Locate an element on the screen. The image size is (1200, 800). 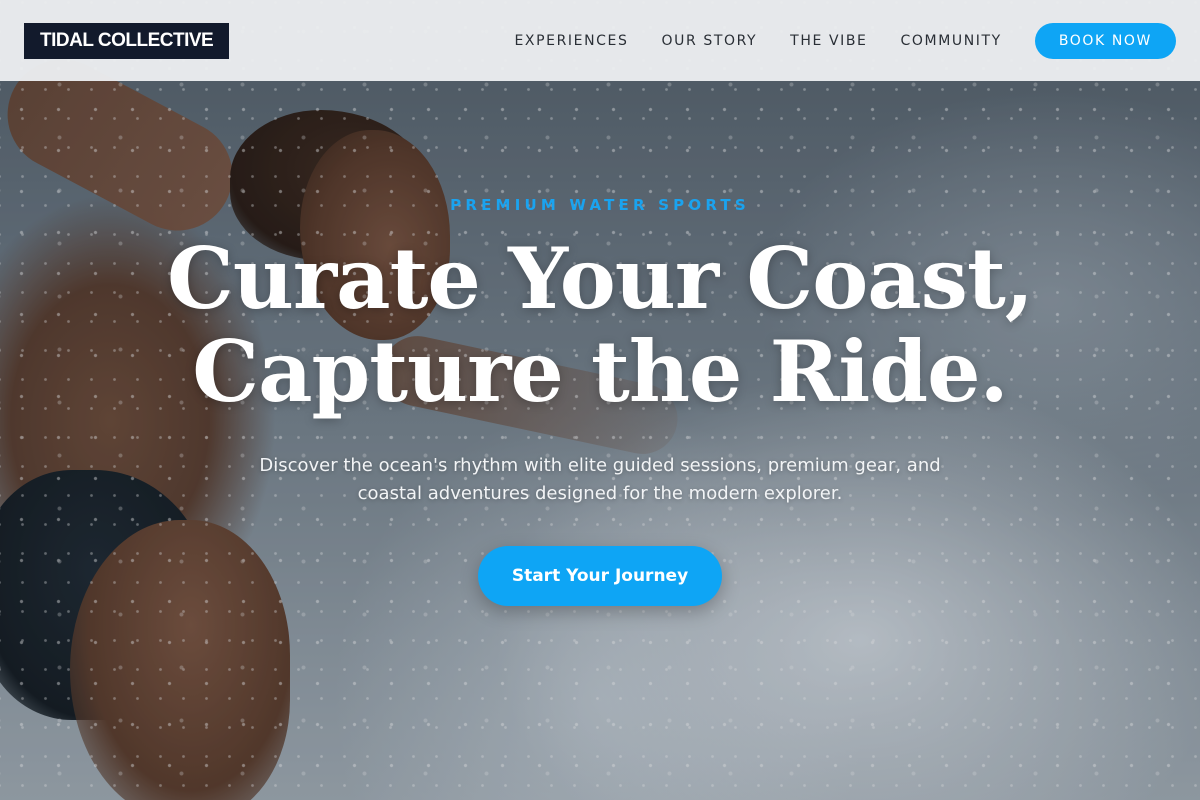
hero-headline-line-2: Capture the Ride. is located at coordinates (600, 371).